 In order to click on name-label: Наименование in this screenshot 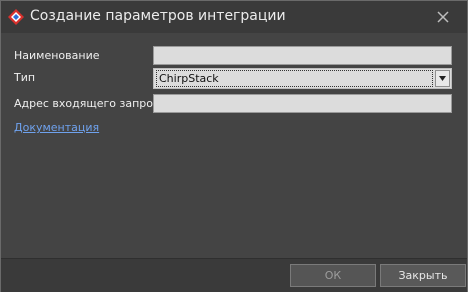, I will do `click(57, 55)`.